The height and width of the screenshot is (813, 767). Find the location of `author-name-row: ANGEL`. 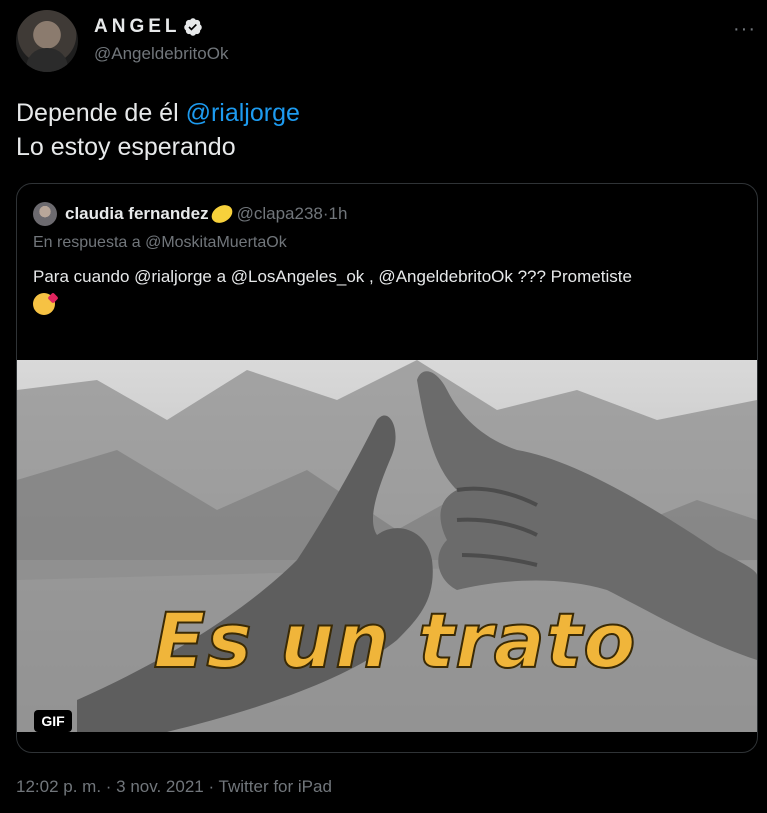

author-name-row: ANGEL is located at coordinates (148, 27).